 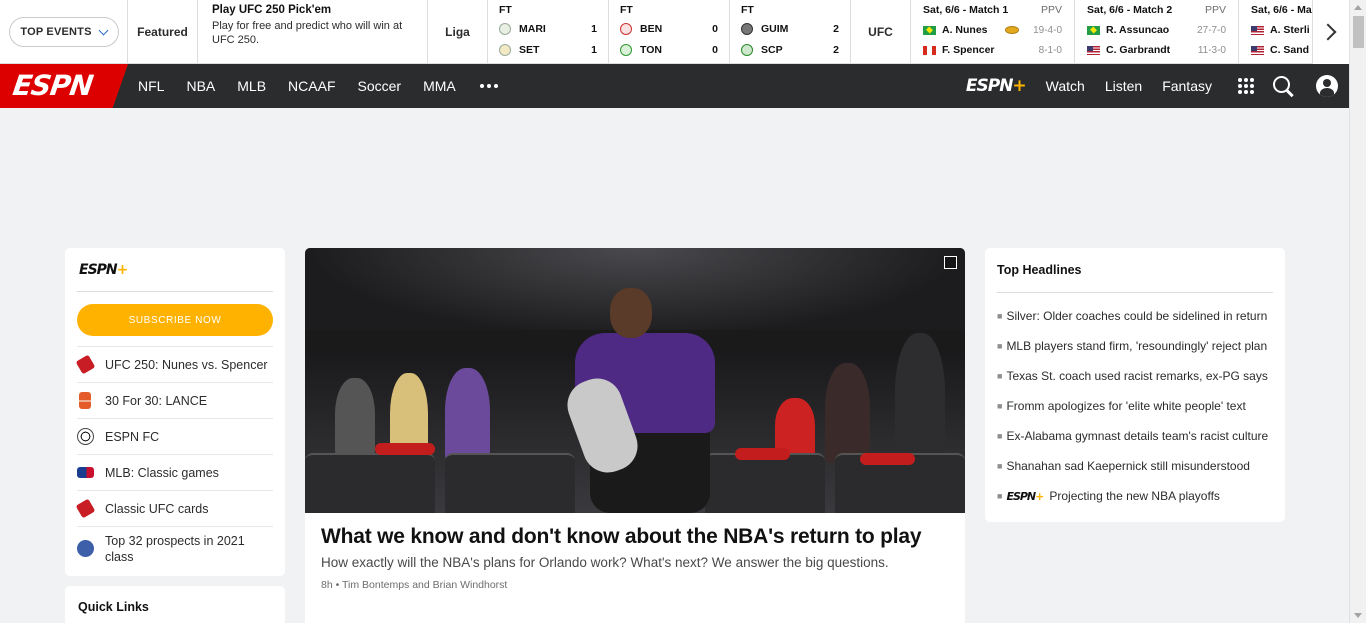 I want to click on 30for30-icon, so click(x=85, y=400).